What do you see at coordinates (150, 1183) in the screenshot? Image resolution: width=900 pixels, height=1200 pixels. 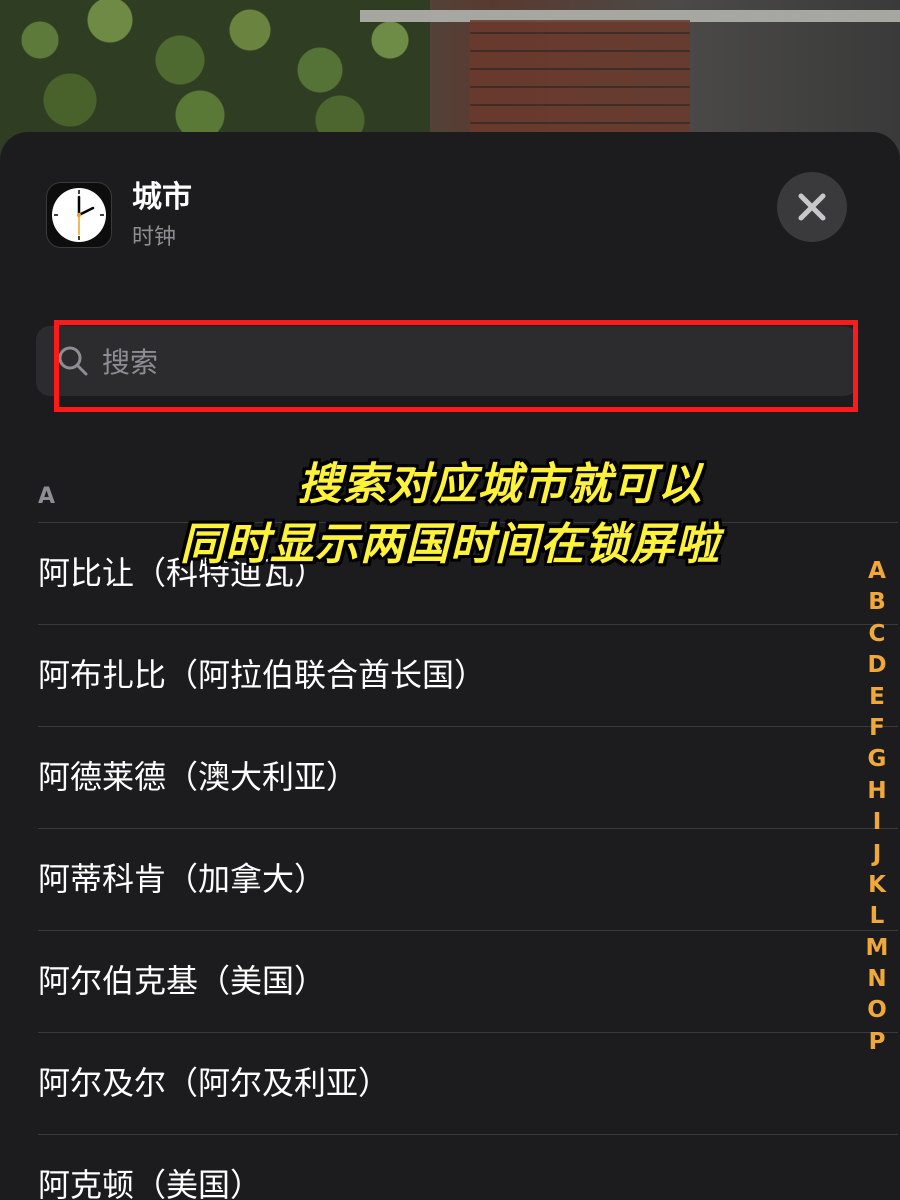 I see `city-name: 阿克顿（美国）` at bounding box center [150, 1183].